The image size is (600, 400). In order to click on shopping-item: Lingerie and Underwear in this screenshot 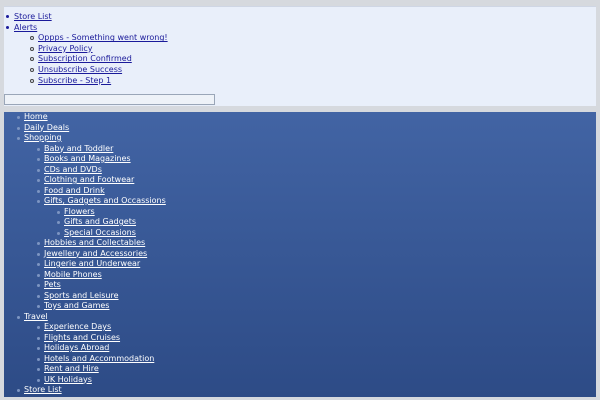, I will do `click(101, 264)`.